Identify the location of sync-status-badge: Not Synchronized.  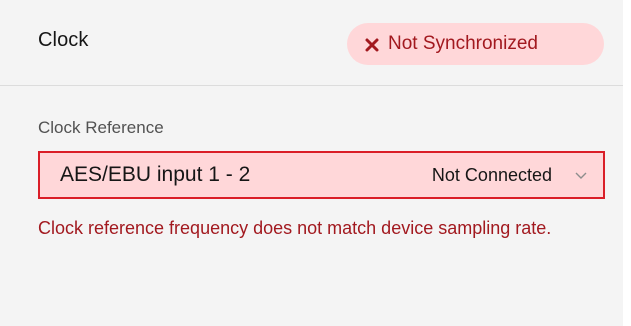
(475, 44).